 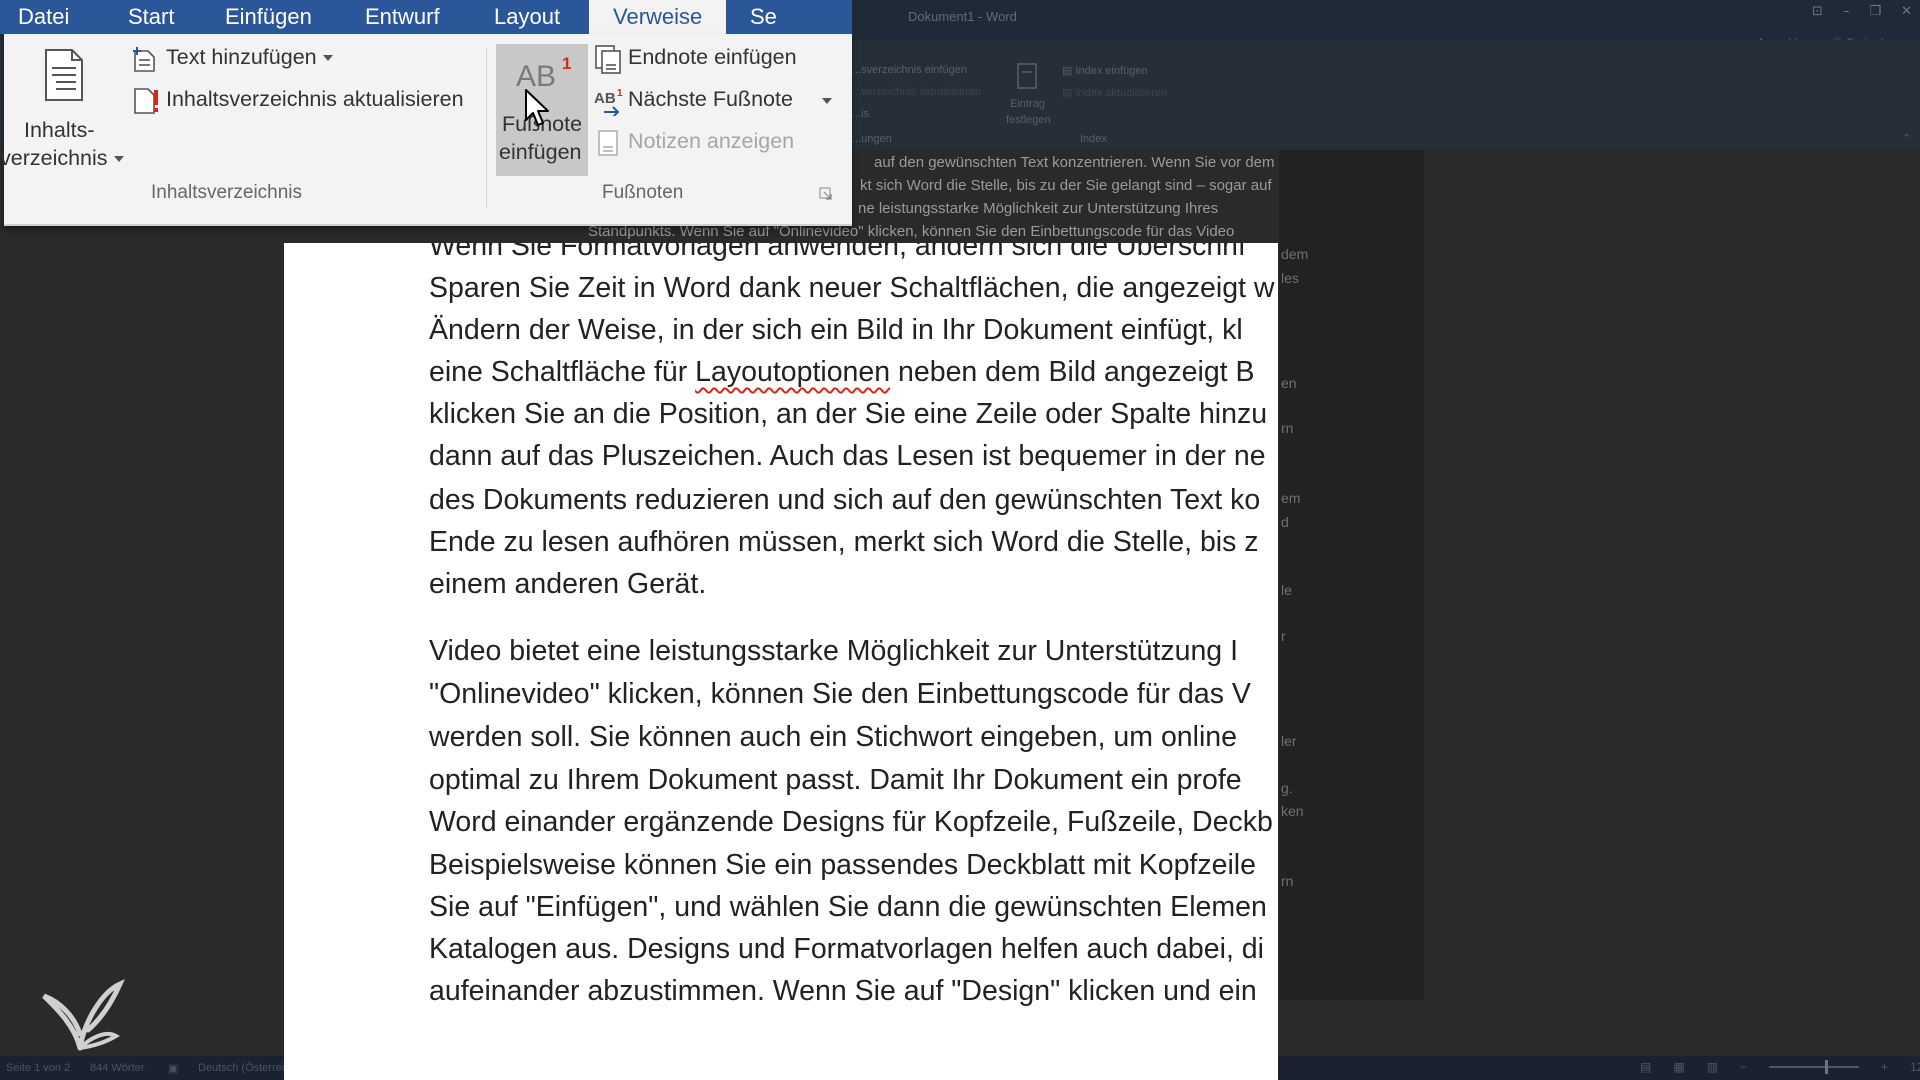 What do you see at coordinates (1290, 278) in the screenshot?
I see `bg-edge-fragment: les` at bounding box center [1290, 278].